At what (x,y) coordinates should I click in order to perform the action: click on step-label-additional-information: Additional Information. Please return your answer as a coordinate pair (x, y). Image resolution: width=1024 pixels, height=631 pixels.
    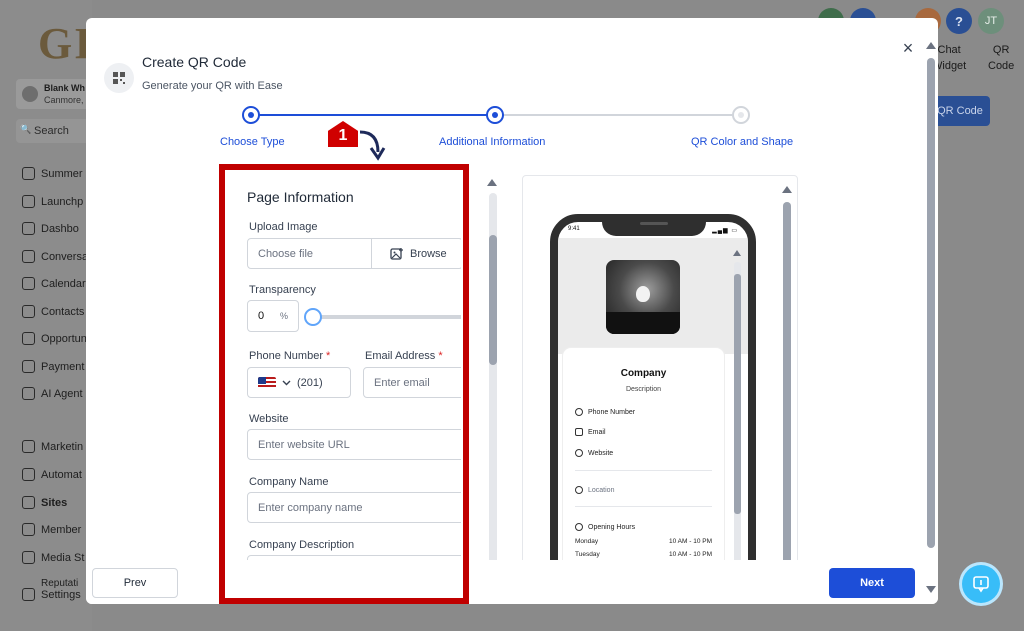
    Looking at the image, I should click on (492, 142).